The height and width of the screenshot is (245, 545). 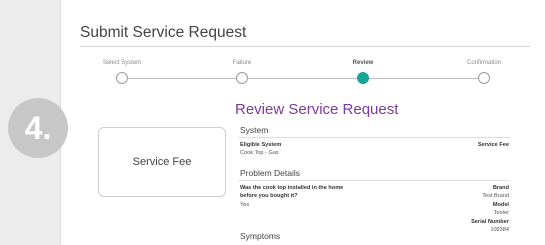 I want to click on installed-answer: Yes, so click(x=245, y=205).